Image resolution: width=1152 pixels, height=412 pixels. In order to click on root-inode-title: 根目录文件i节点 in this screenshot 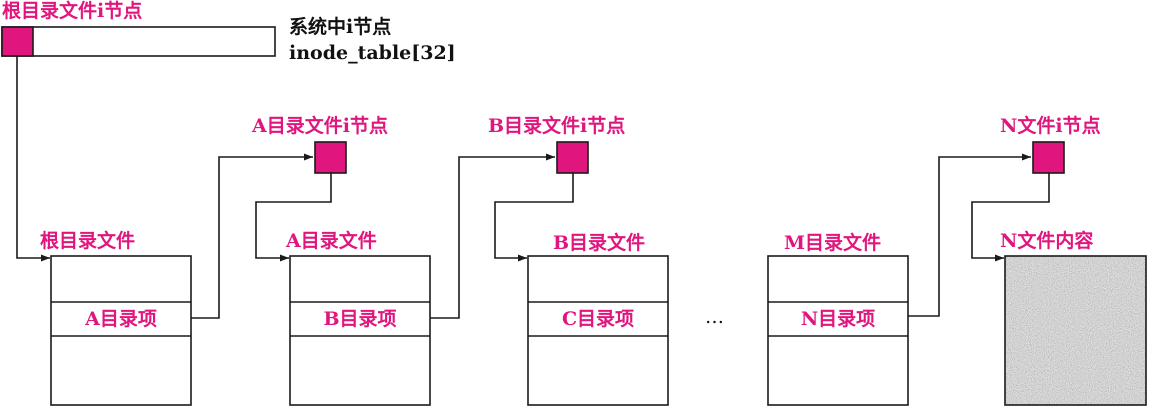, I will do `click(72, 11)`.